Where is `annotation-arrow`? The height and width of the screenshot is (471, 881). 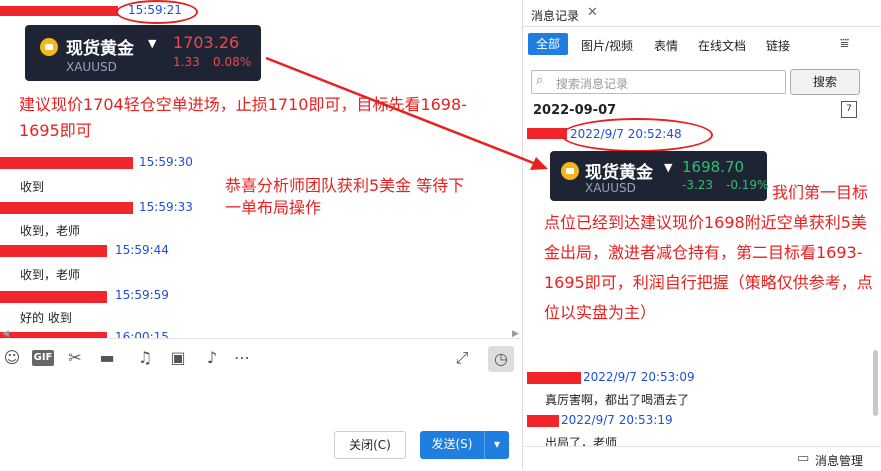
annotation-arrow is located at coordinates (406, 113).